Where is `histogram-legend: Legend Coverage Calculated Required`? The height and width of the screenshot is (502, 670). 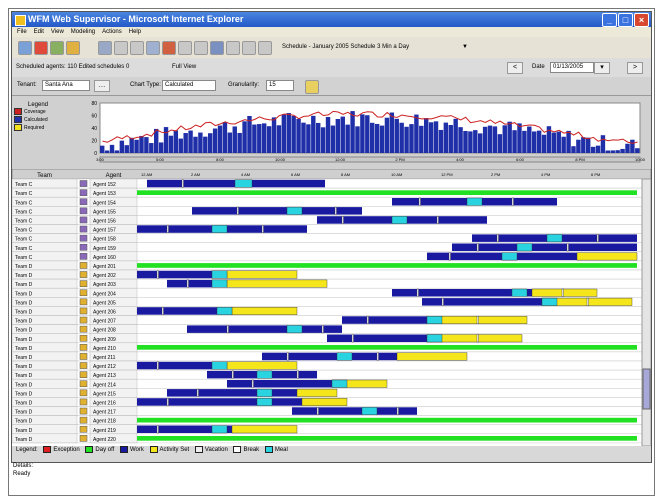
histogram-legend: Legend Coverage Calculated Required is located at coordinates (38, 126).